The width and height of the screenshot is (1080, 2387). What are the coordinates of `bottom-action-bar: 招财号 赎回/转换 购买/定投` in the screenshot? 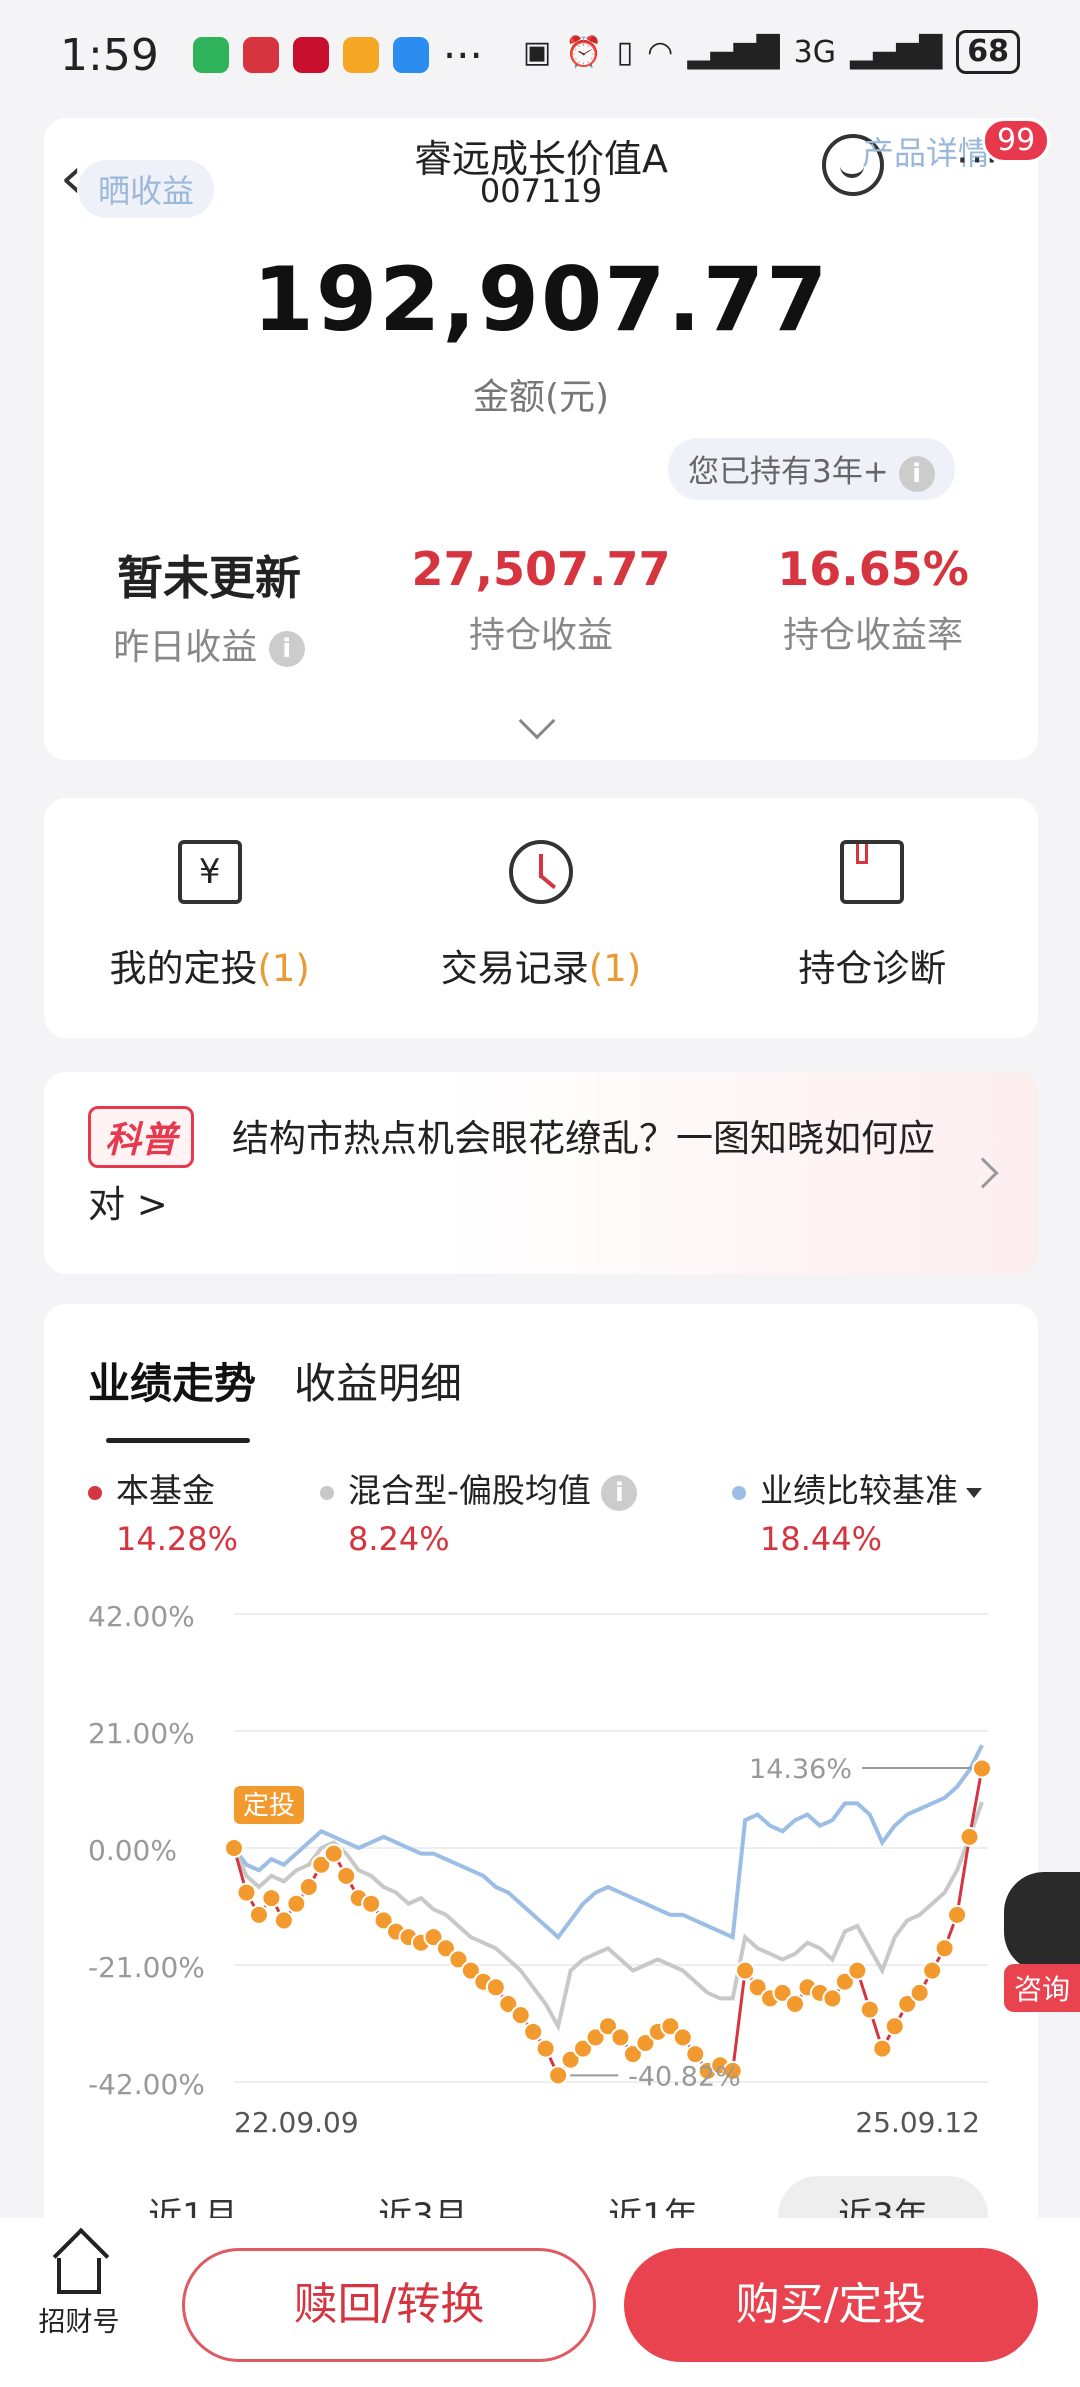 It's located at (540, 2302).